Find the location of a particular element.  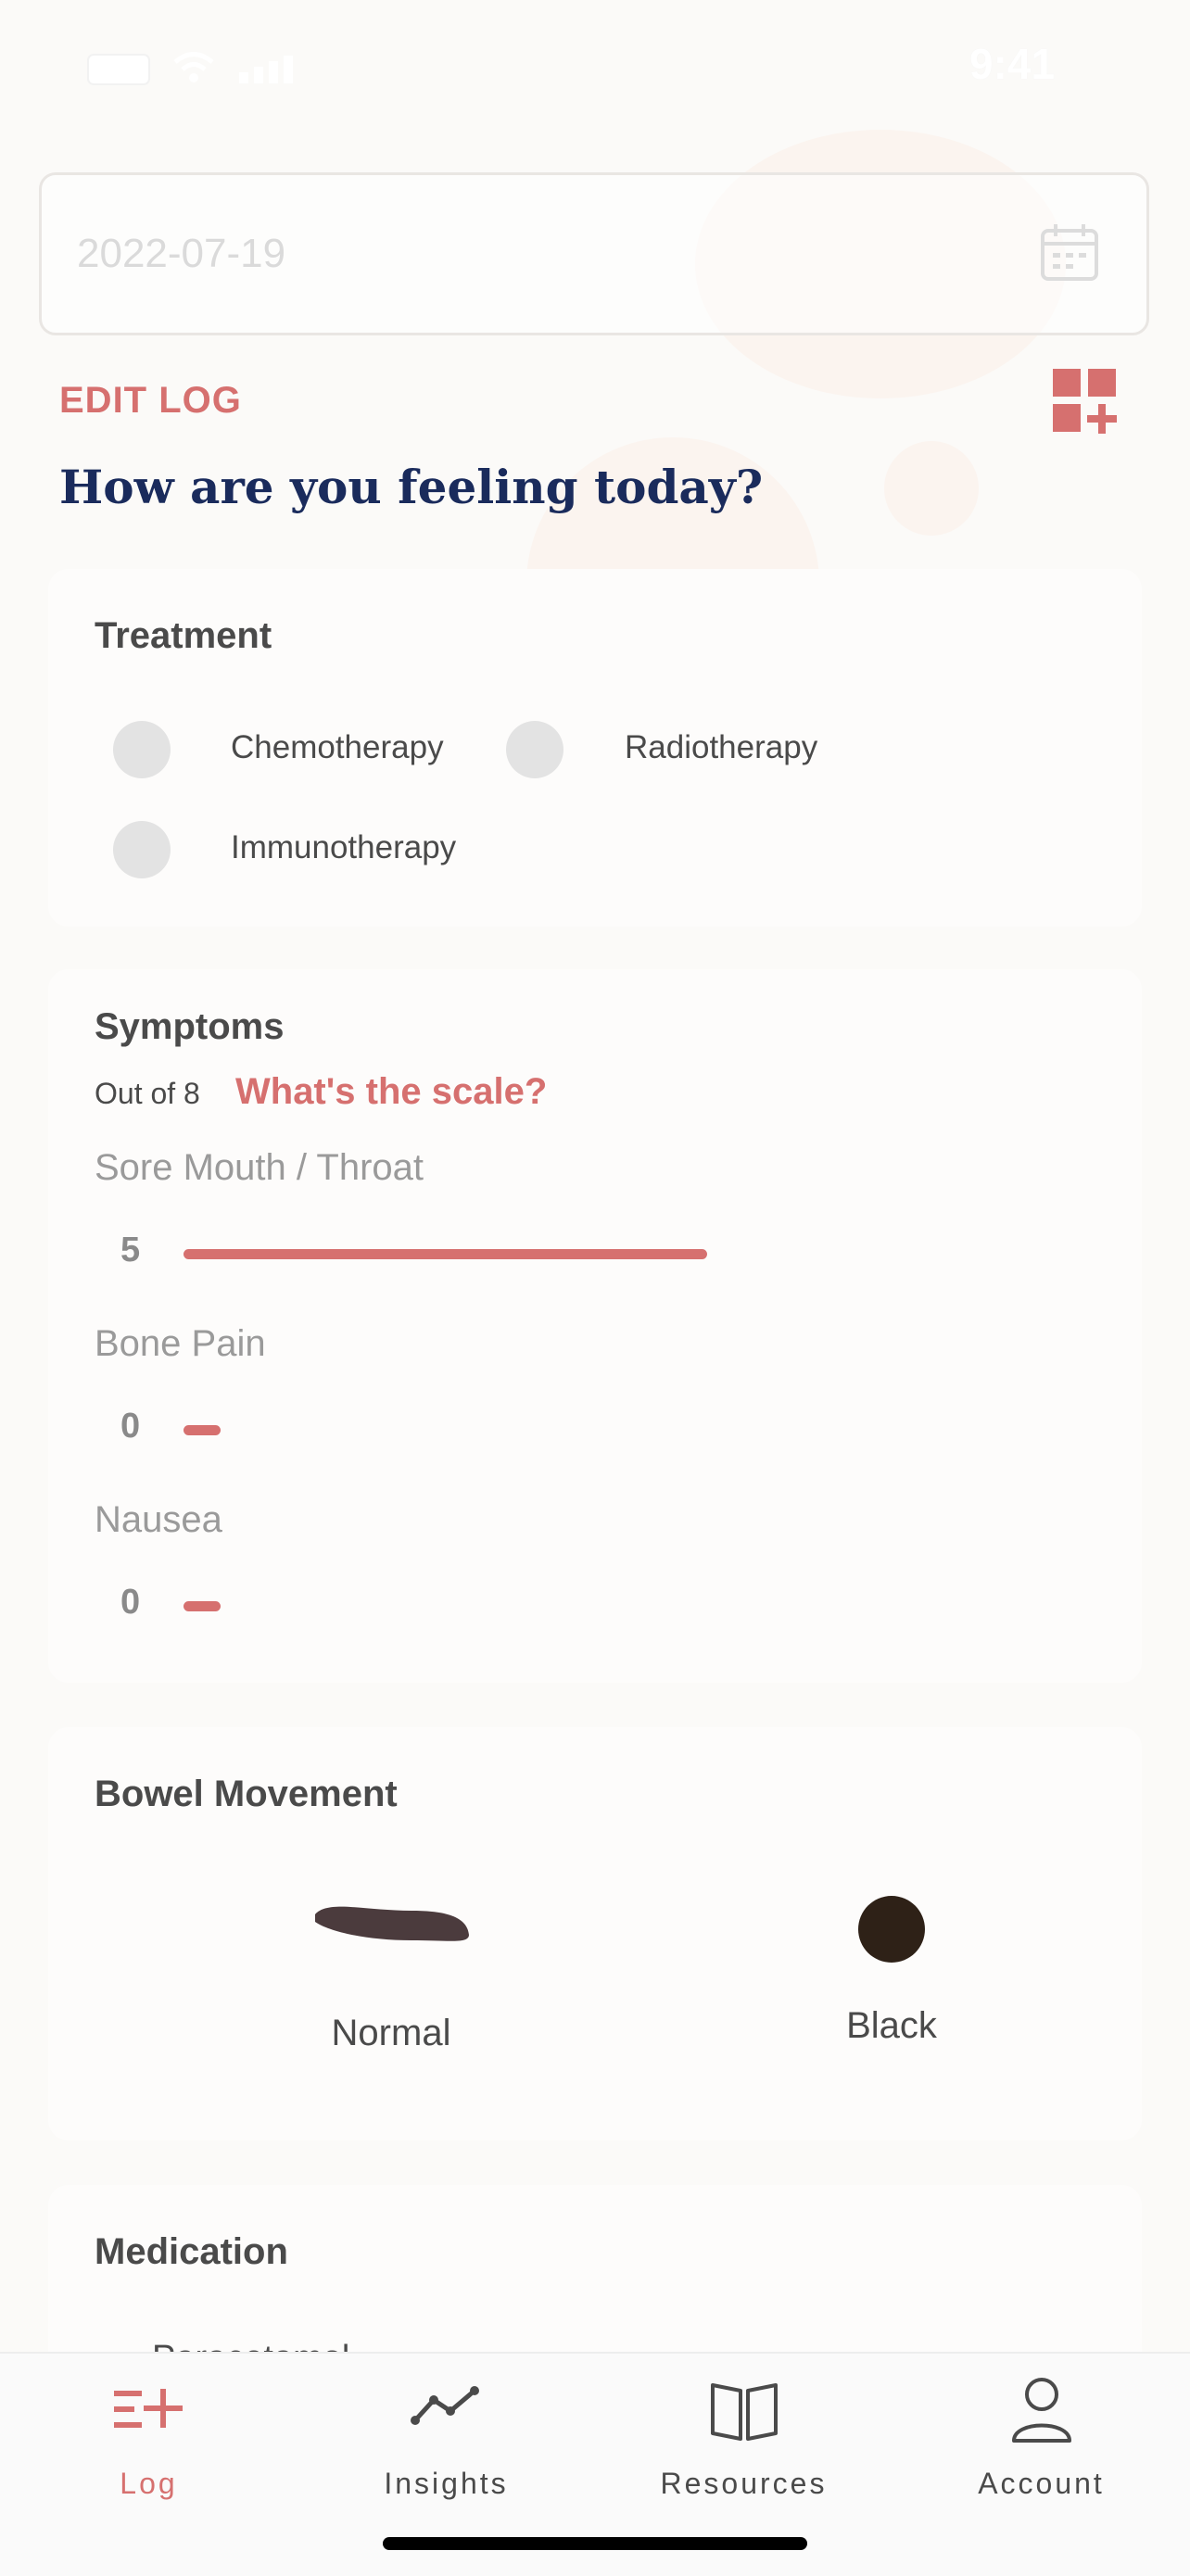

symptom-name: Sore Mouth / Throat is located at coordinates (259, 1167).